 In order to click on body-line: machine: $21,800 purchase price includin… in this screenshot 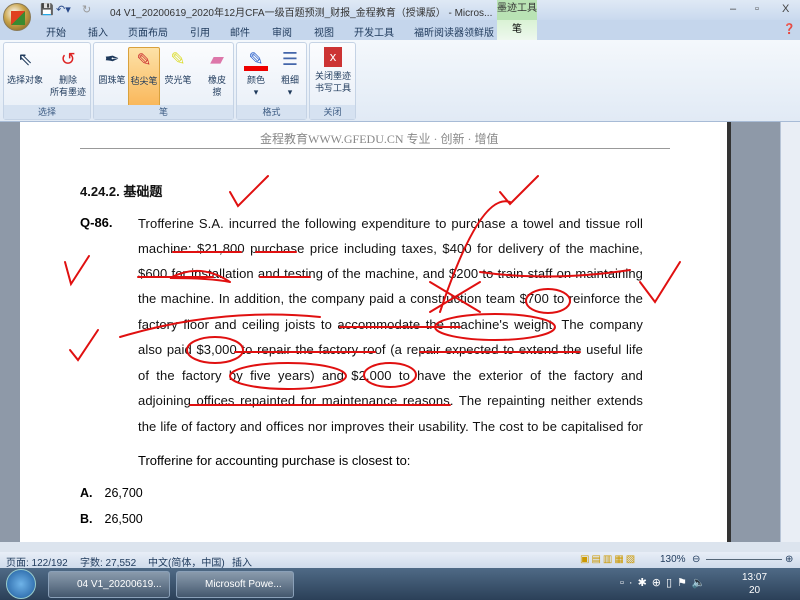, I will do `click(390, 248)`.